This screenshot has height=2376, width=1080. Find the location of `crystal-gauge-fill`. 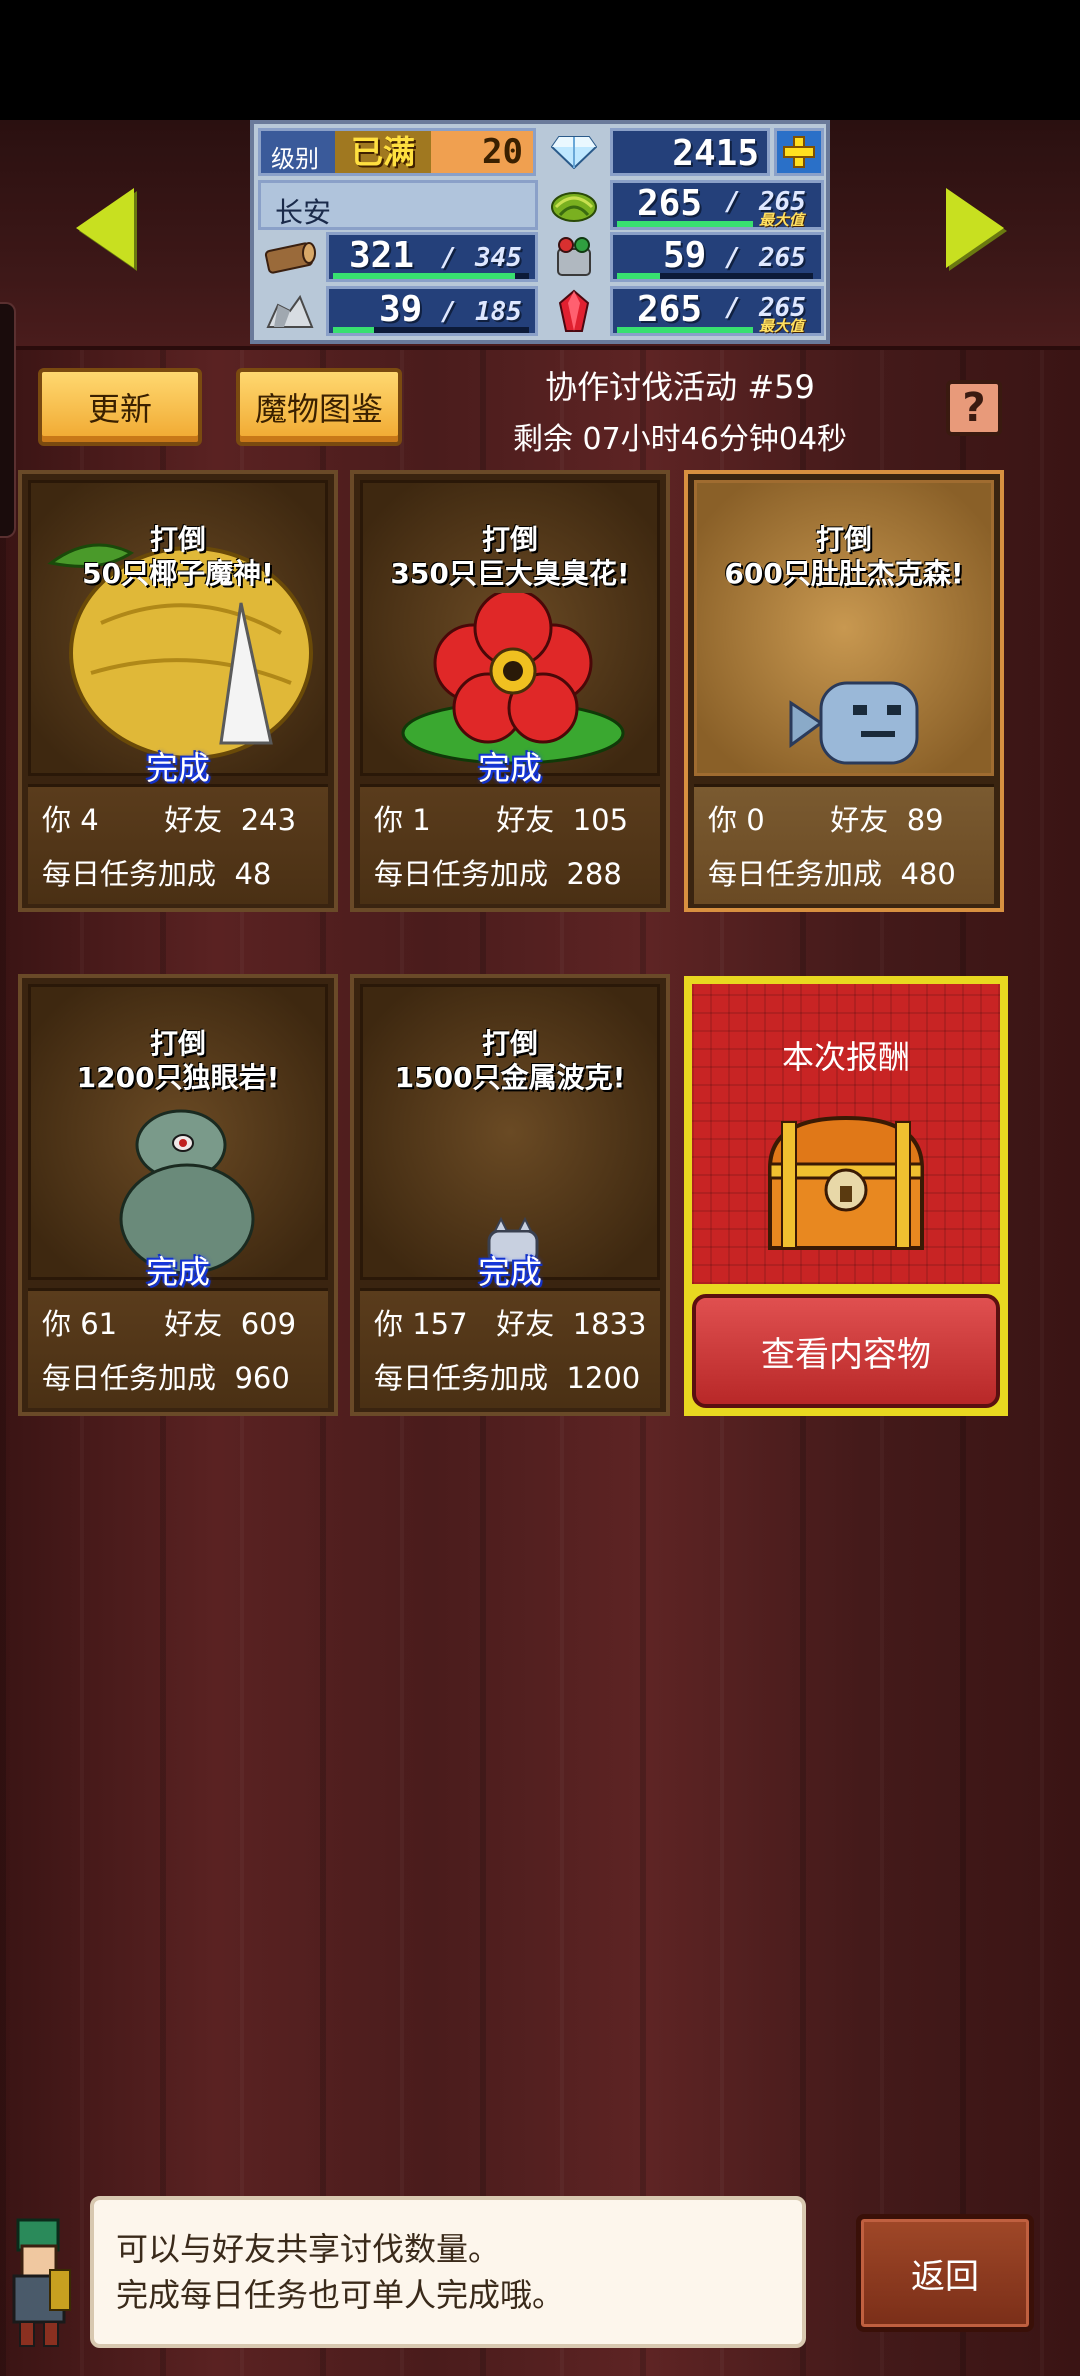

crystal-gauge-fill is located at coordinates (685, 330).